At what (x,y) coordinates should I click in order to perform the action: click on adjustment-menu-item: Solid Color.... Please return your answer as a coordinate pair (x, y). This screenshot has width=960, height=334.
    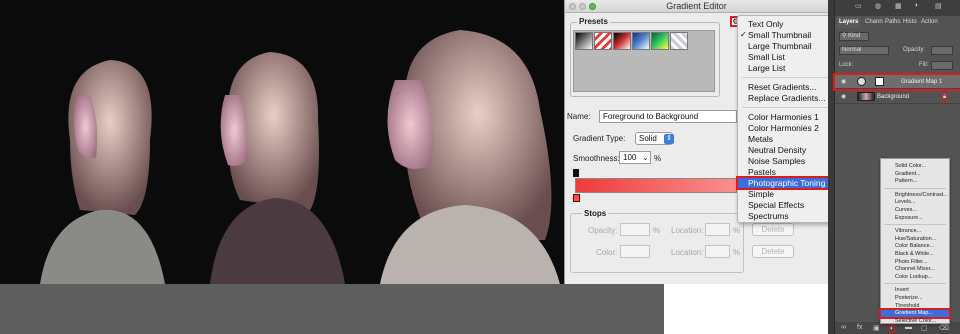
    Looking at the image, I should click on (915, 166).